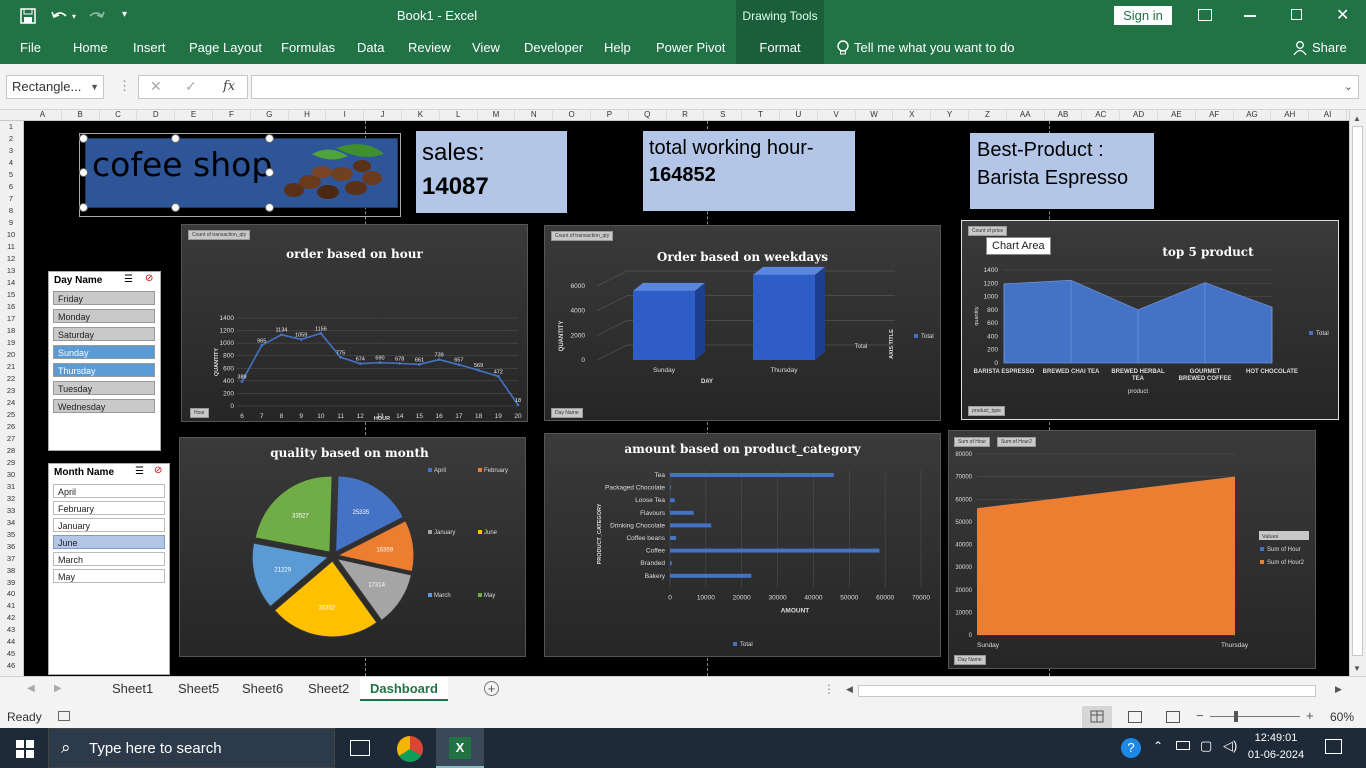 The image size is (1366, 768). I want to click on column-header: T, so click(761, 115).